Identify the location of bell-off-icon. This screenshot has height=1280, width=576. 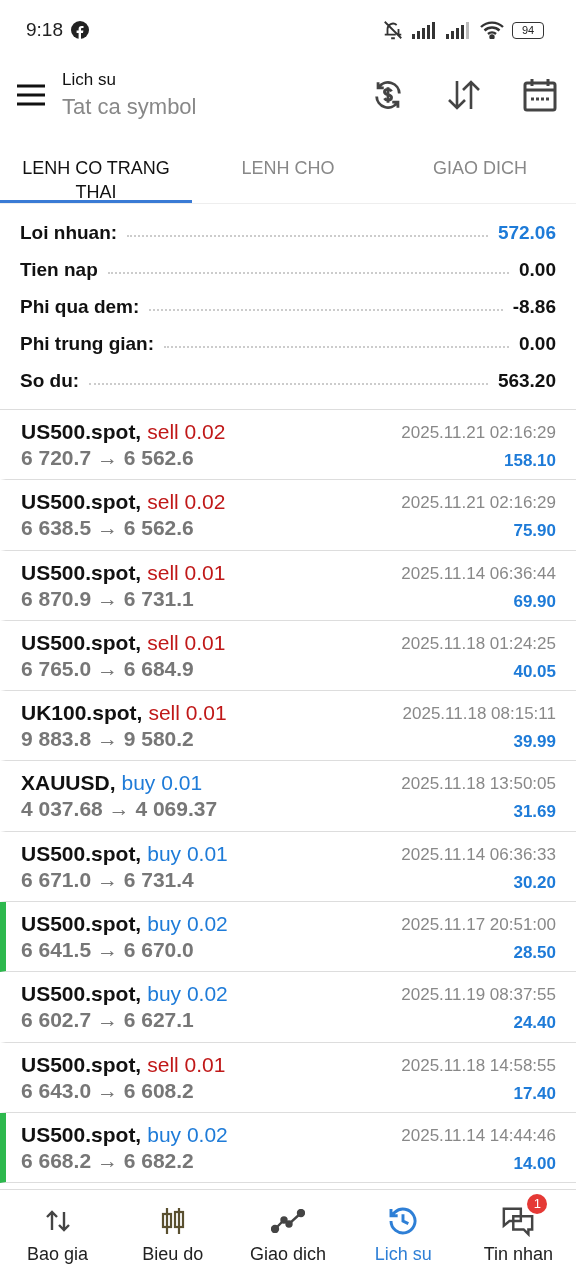
(393, 30).